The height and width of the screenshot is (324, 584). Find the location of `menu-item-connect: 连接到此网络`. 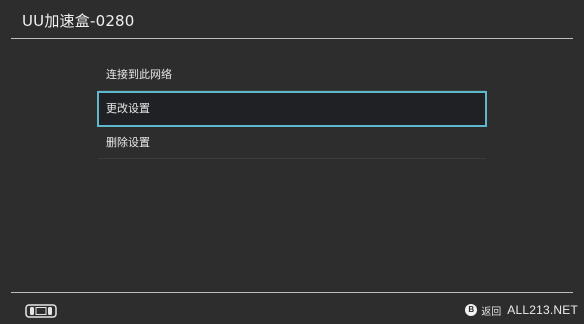

menu-item-connect: 连接到此网络 is located at coordinates (292, 75).